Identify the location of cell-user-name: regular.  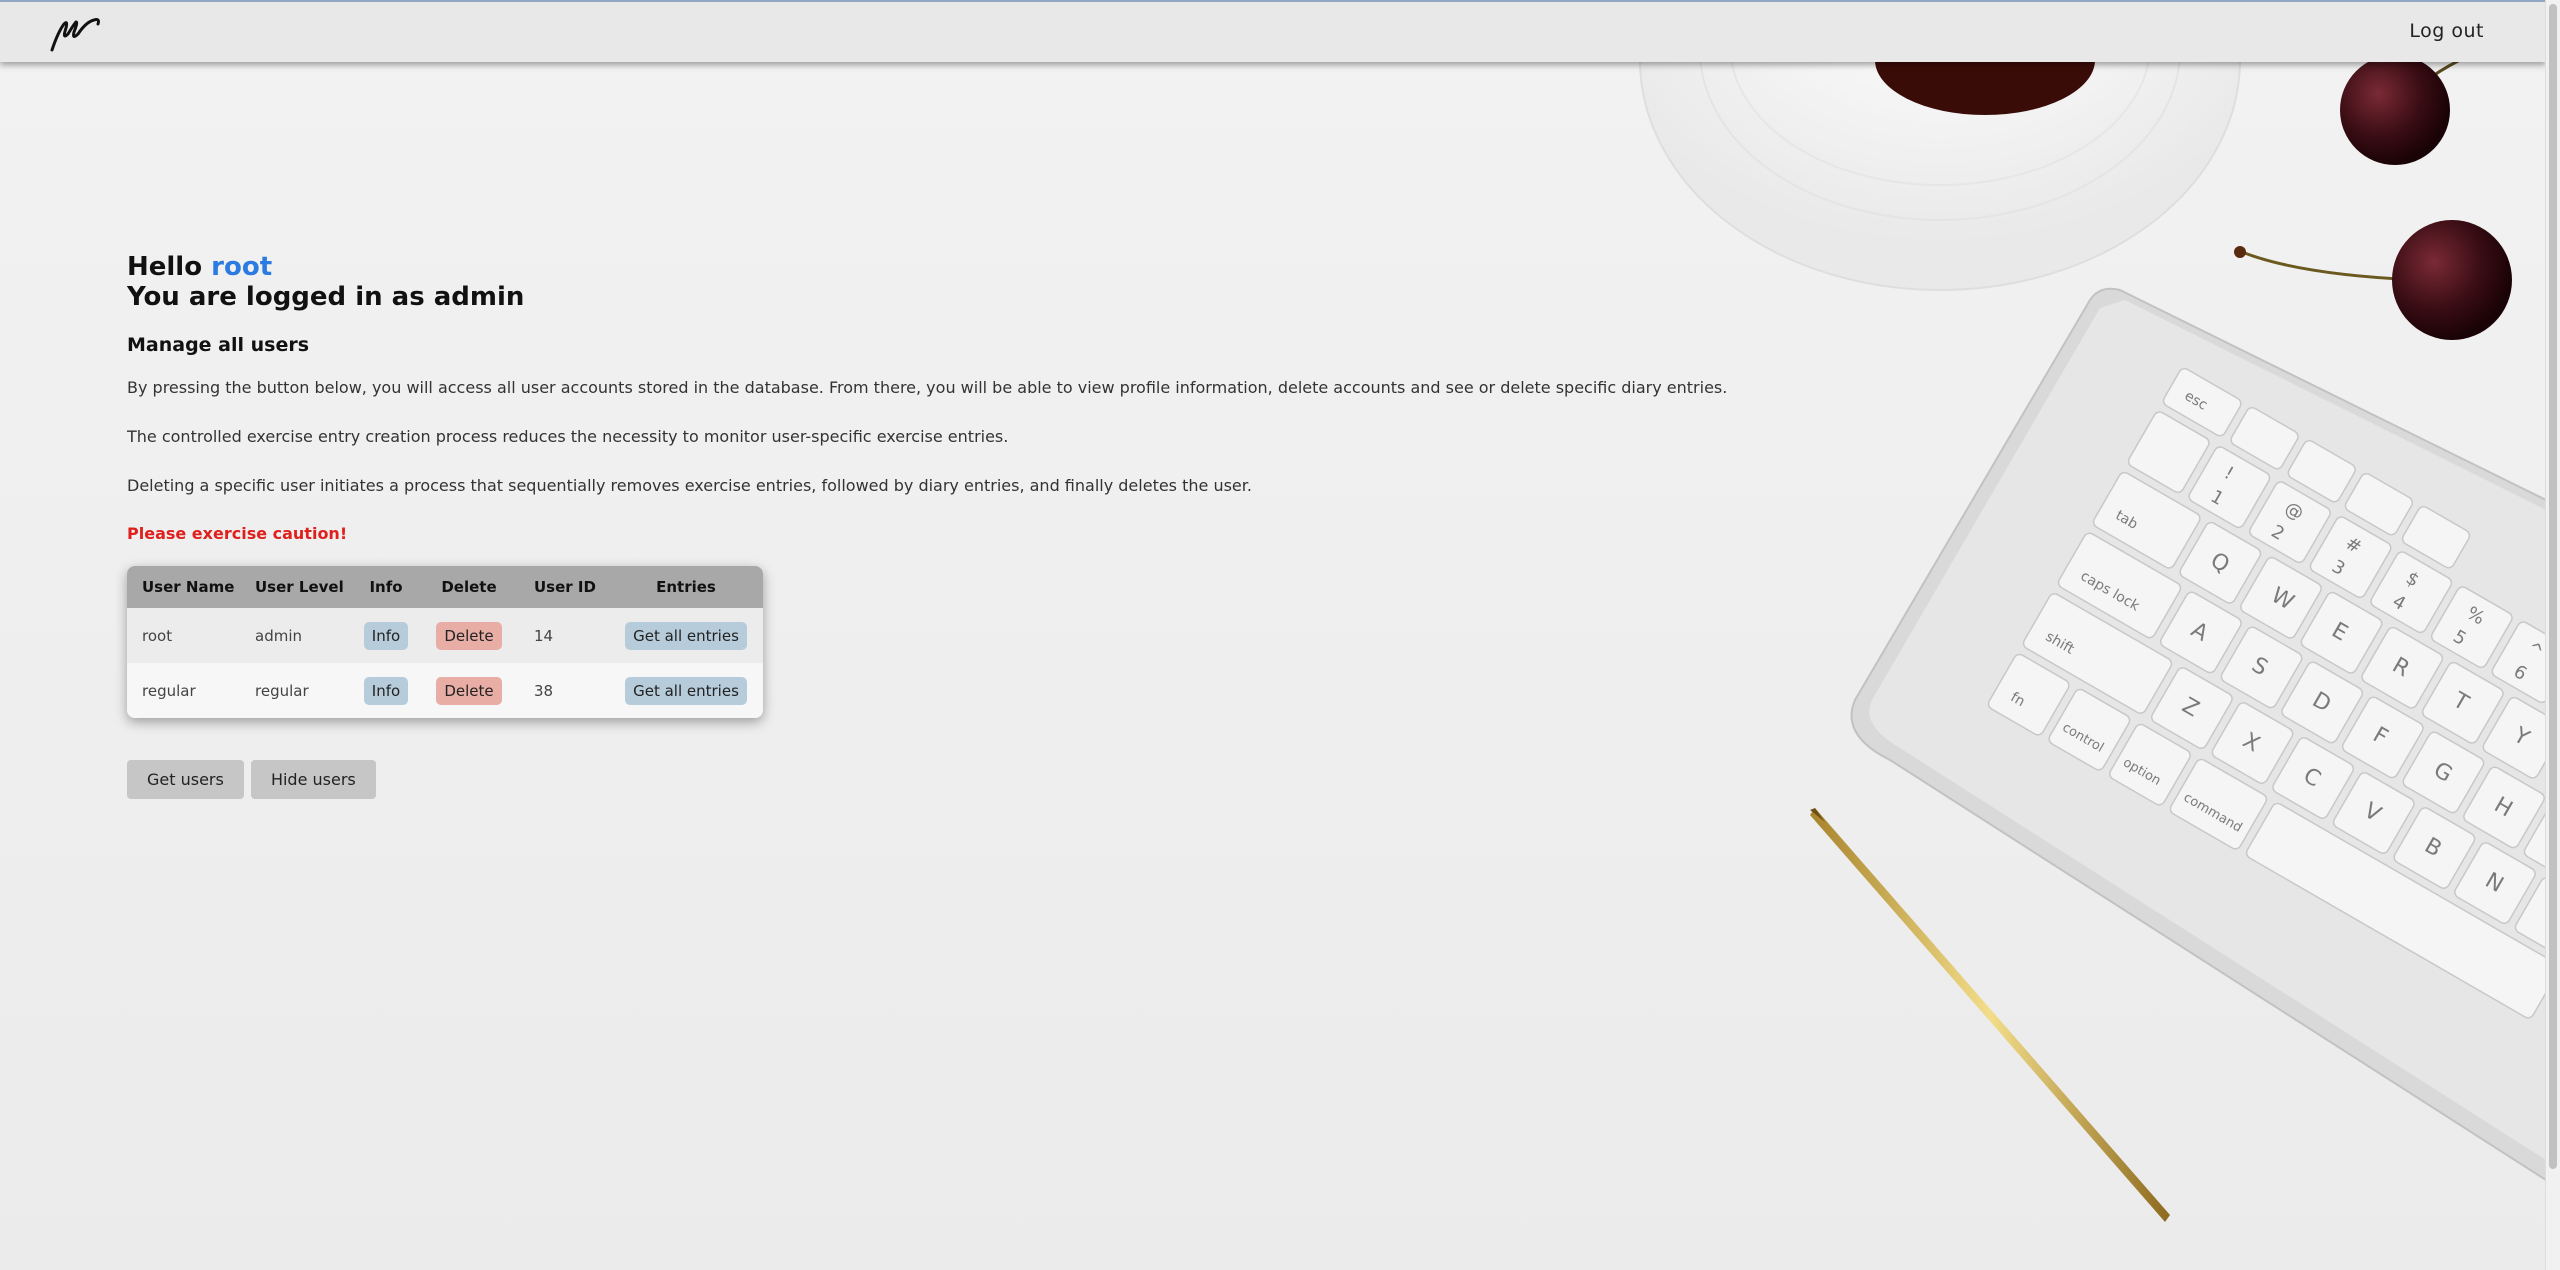
(169, 690).